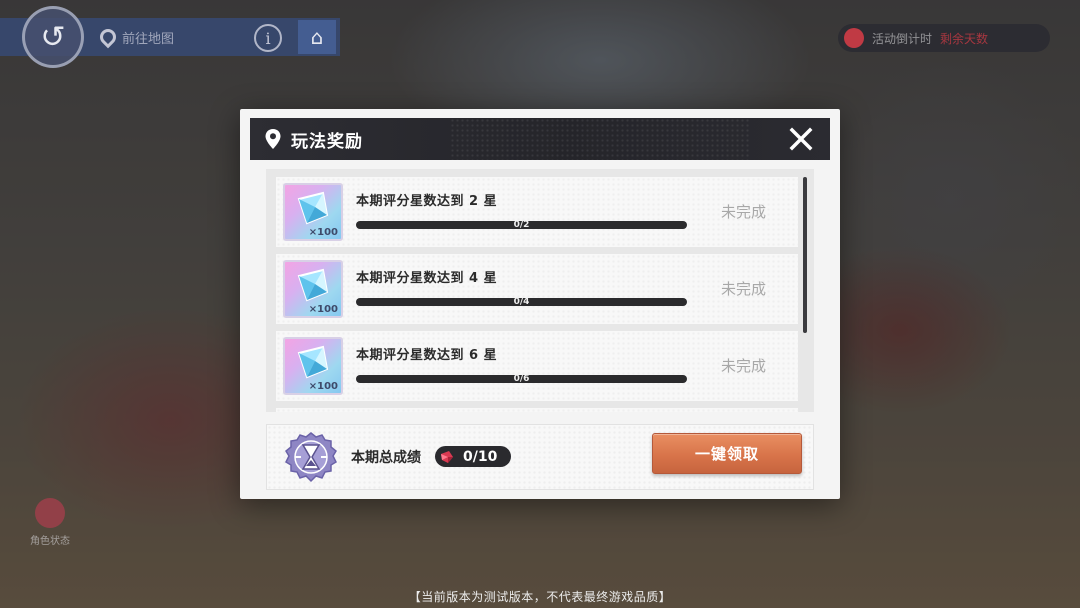 Image resolution: width=1080 pixels, height=608 pixels. Describe the element at coordinates (521, 225) in the screenshot. I see `task-progress-text: 0/2` at that location.